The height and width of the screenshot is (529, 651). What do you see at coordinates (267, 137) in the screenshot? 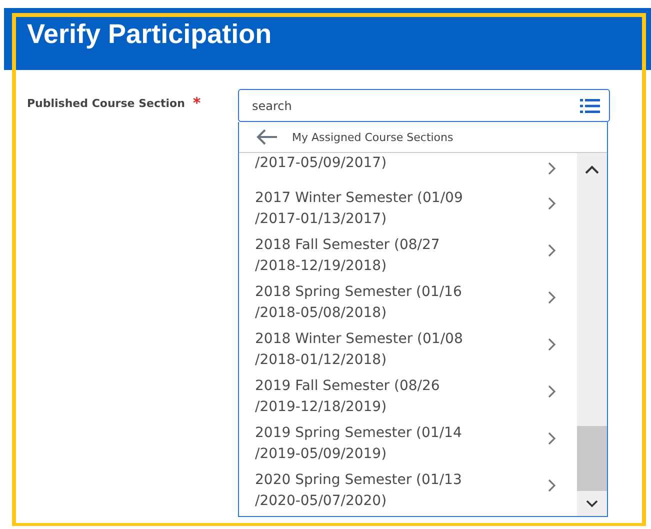
I see `back-arrow-icon` at bounding box center [267, 137].